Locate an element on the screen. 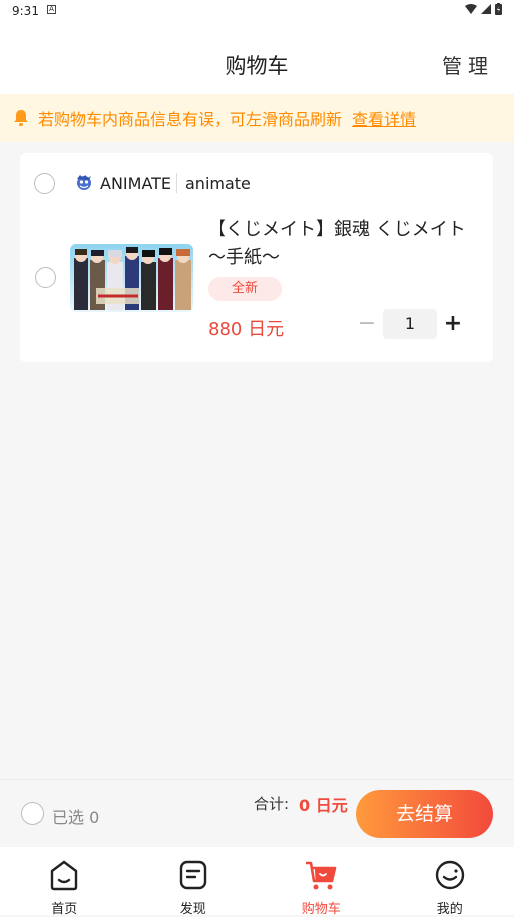 This screenshot has height=917, width=514. condition-badge: 全新 is located at coordinates (245, 289).